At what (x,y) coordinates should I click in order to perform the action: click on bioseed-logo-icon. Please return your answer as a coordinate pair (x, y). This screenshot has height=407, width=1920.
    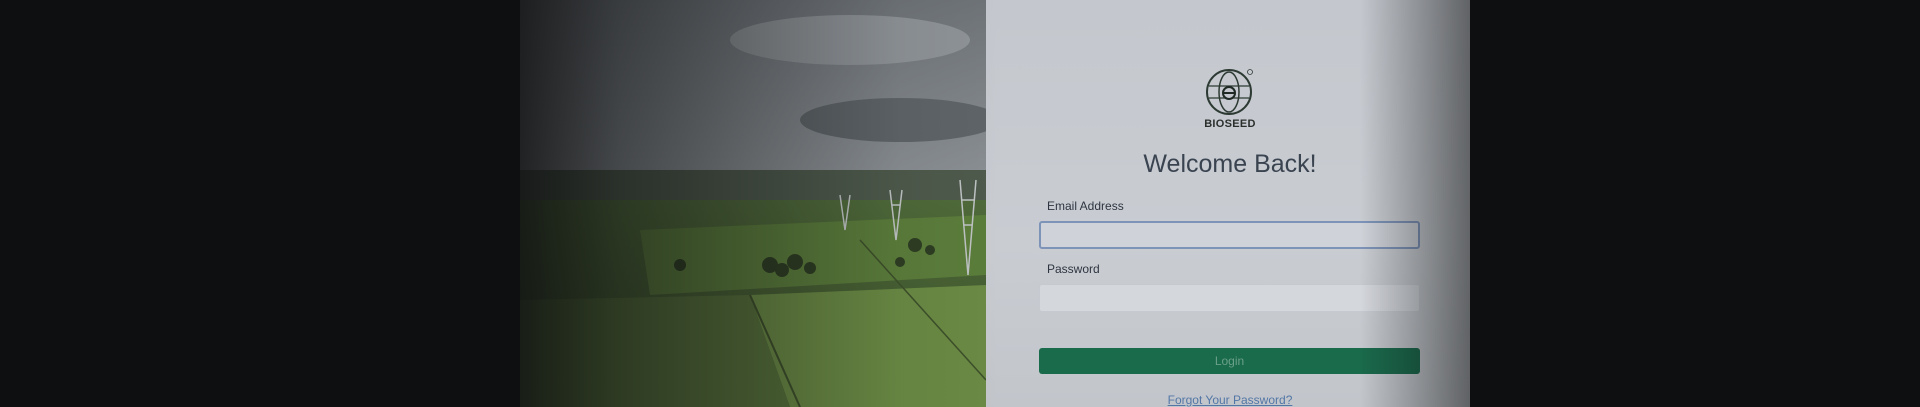
    Looking at the image, I should click on (1230, 92).